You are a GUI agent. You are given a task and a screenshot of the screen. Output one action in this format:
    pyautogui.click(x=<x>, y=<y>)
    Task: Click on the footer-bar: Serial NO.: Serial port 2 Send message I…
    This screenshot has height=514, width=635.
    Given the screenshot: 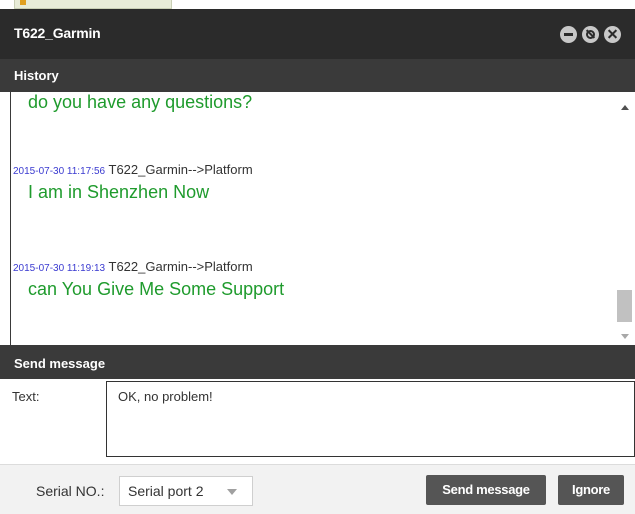 What is the action you would take?
    pyautogui.click(x=317, y=489)
    